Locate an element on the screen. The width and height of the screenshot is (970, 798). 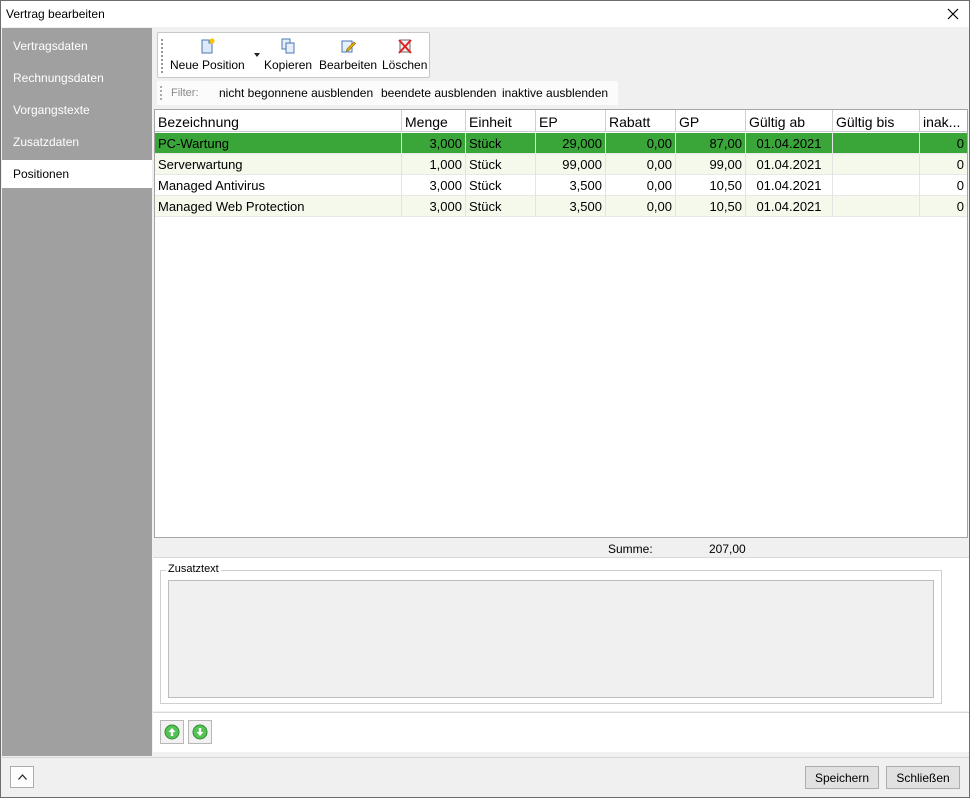
column-header-einheit: Einheit is located at coordinates (501, 121).